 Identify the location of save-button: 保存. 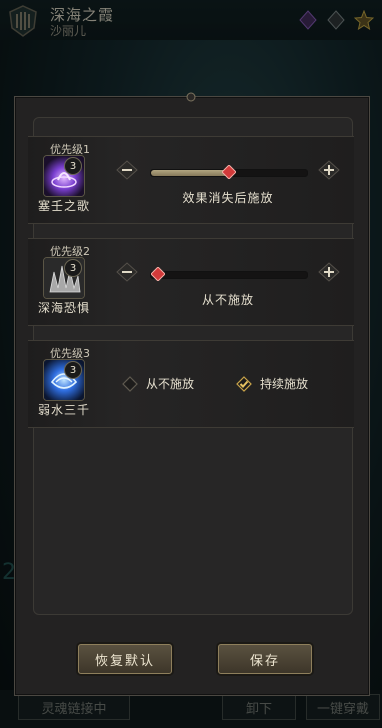
(265, 659).